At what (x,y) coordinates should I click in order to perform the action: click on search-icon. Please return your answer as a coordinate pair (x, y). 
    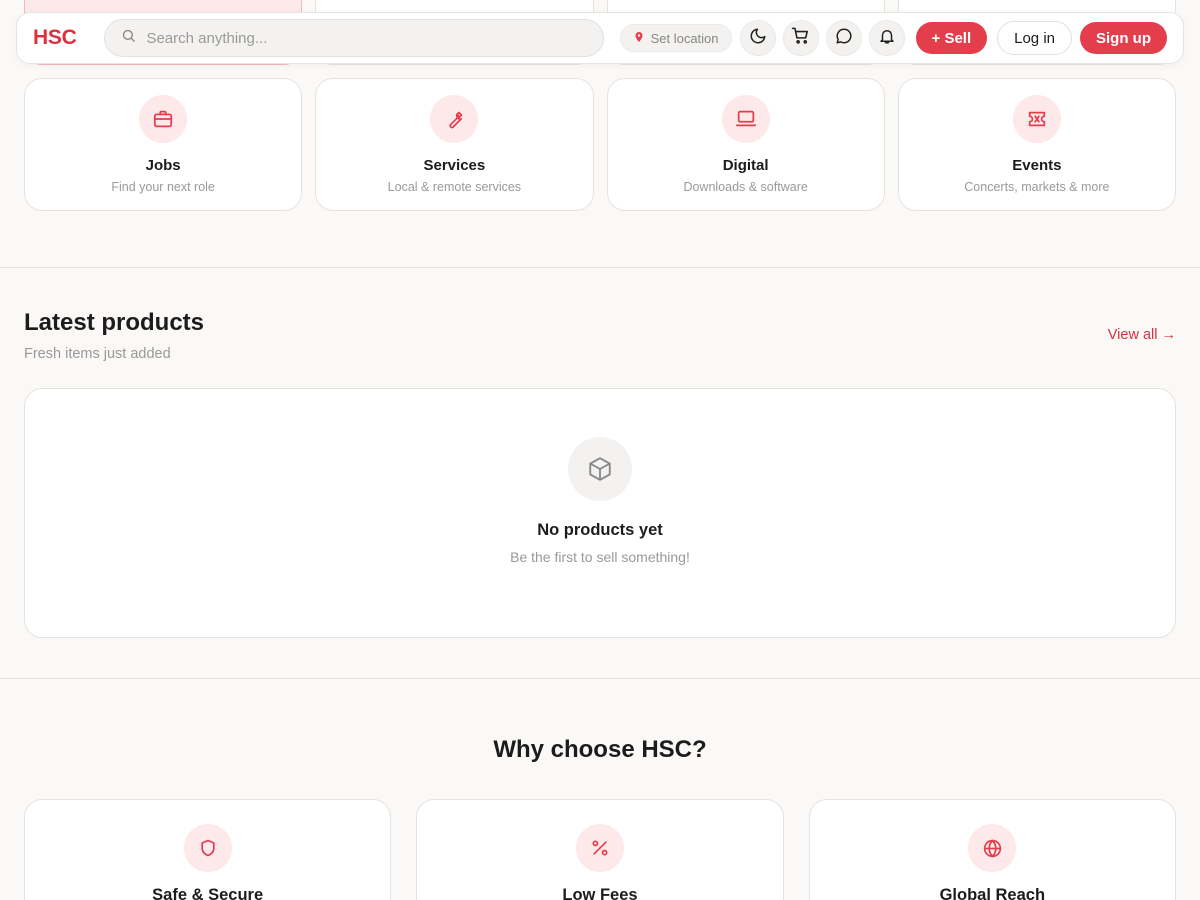
    Looking at the image, I should click on (128, 38).